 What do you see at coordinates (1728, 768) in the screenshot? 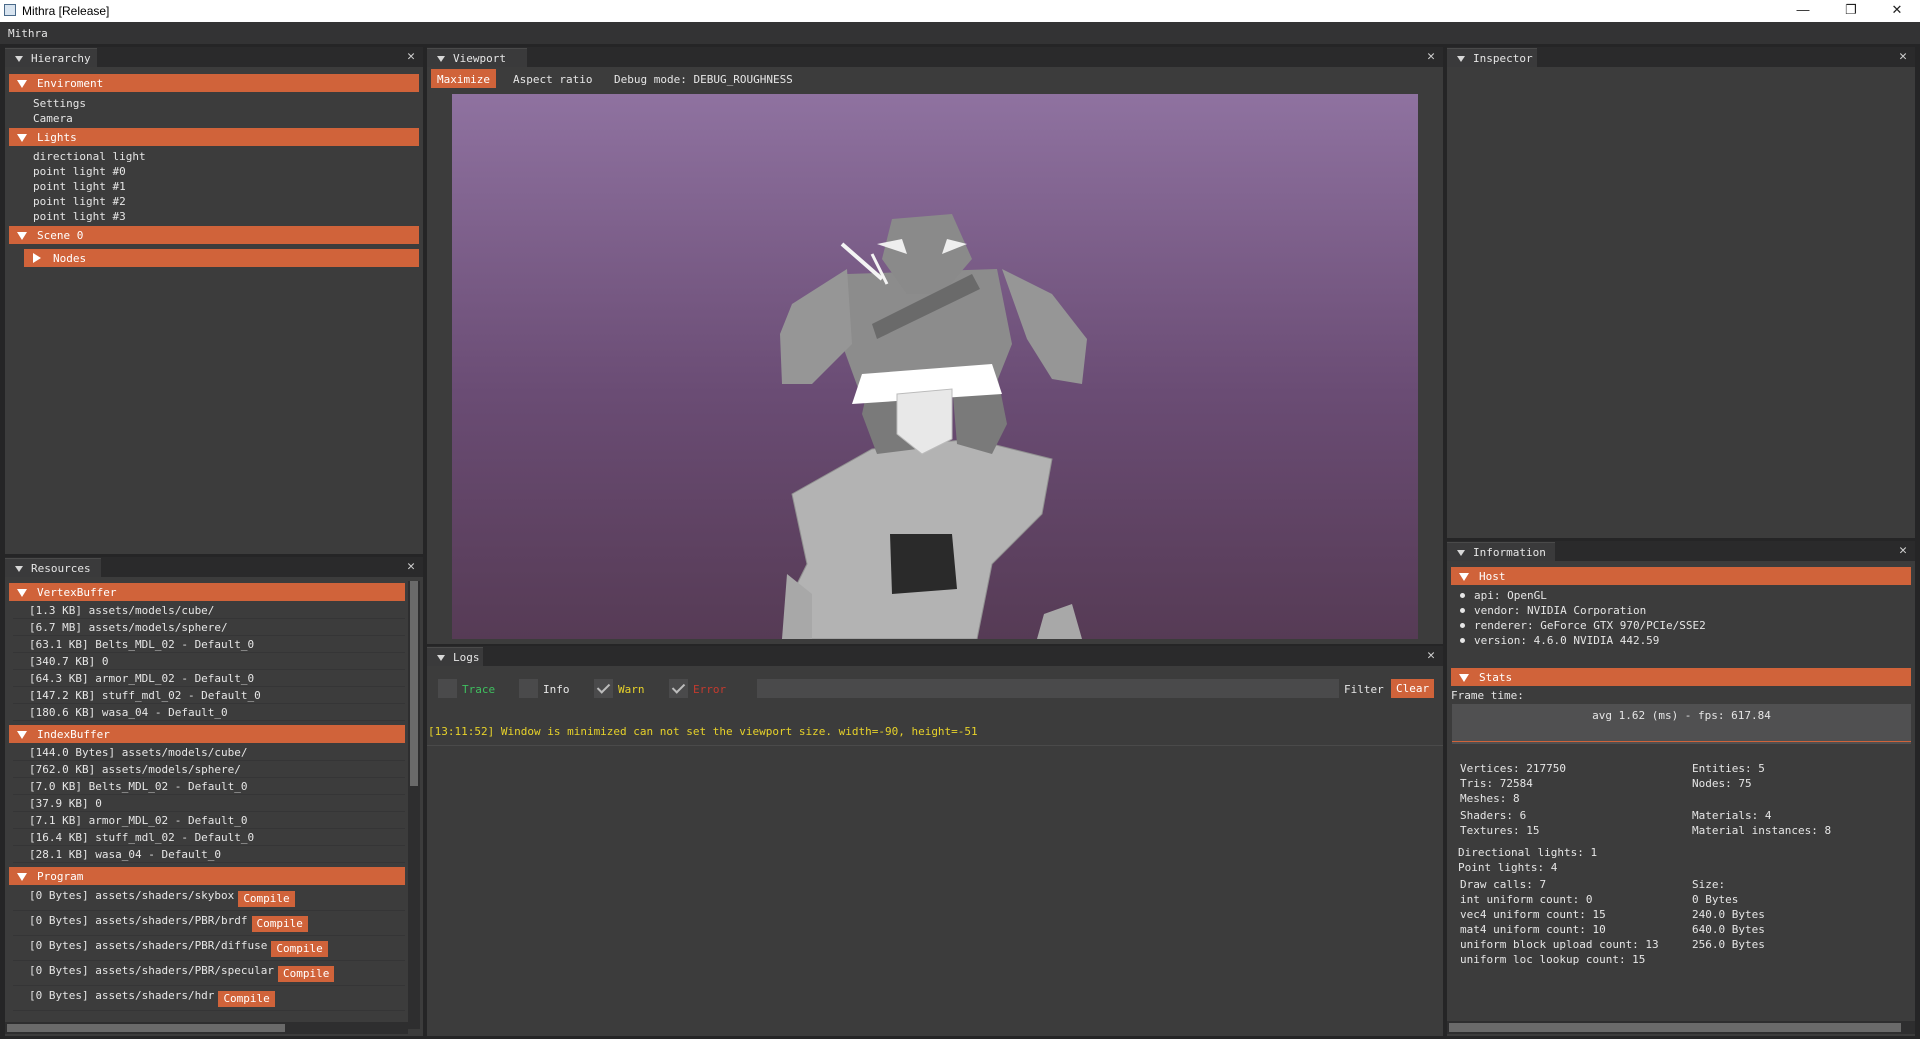
I see `stat-entities: Entities: 5` at bounding box center [1728, 768].